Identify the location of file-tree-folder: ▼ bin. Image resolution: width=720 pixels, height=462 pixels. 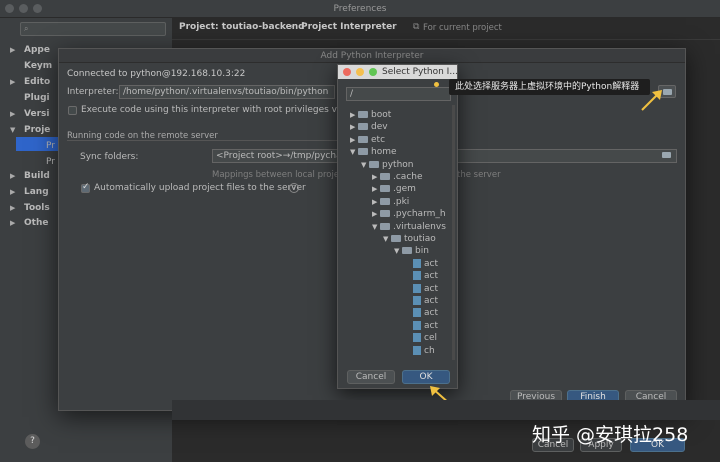
(411, 251).